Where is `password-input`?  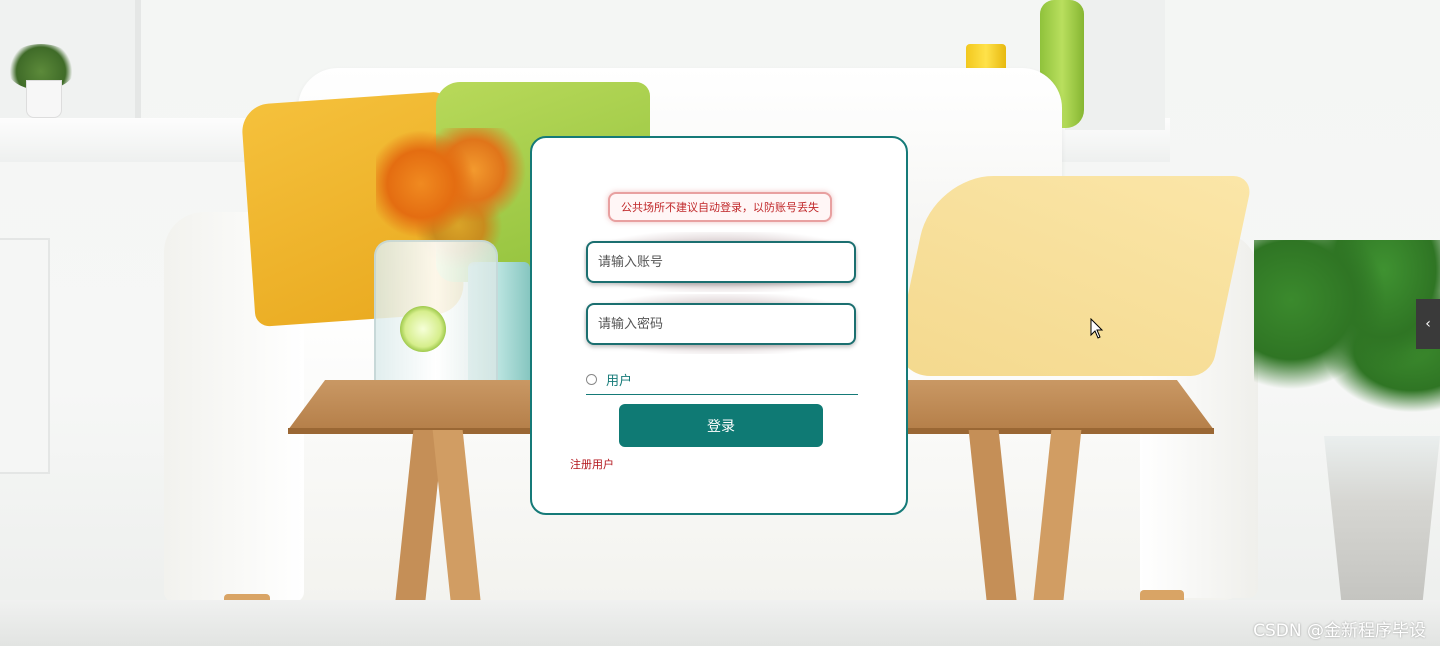 password-input is located at coordinates (721, 324).